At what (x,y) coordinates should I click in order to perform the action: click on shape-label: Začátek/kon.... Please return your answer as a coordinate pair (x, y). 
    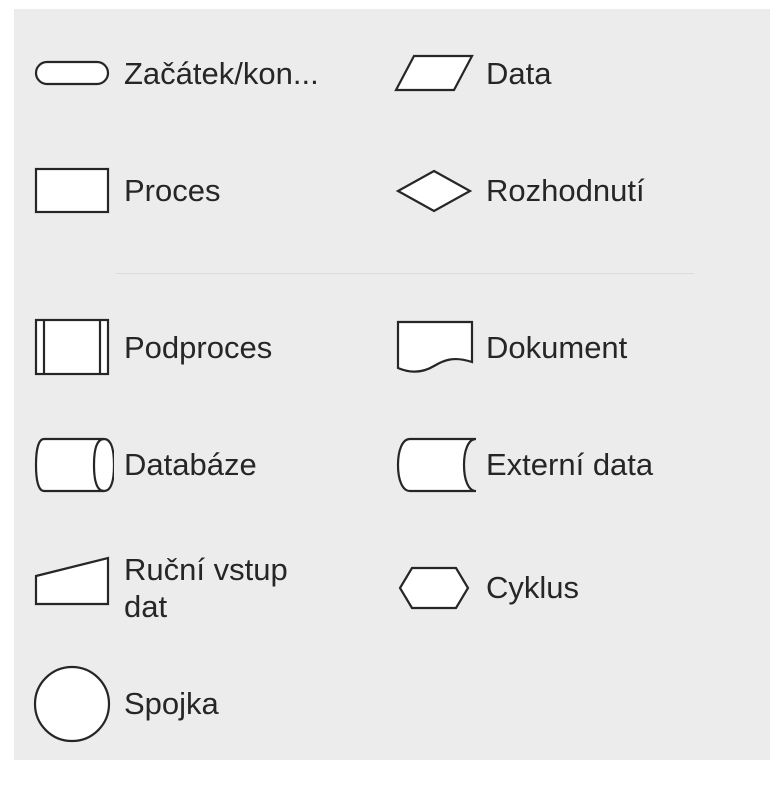
    Looking at the image, I should click on (221, 74).